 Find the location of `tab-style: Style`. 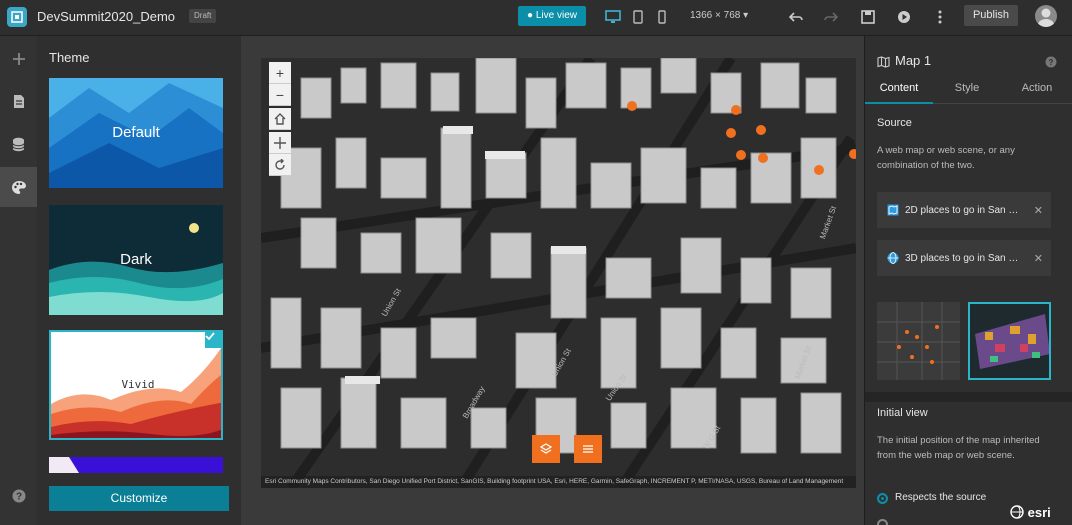

tab-style: Style is located at coordinates (967, 90).